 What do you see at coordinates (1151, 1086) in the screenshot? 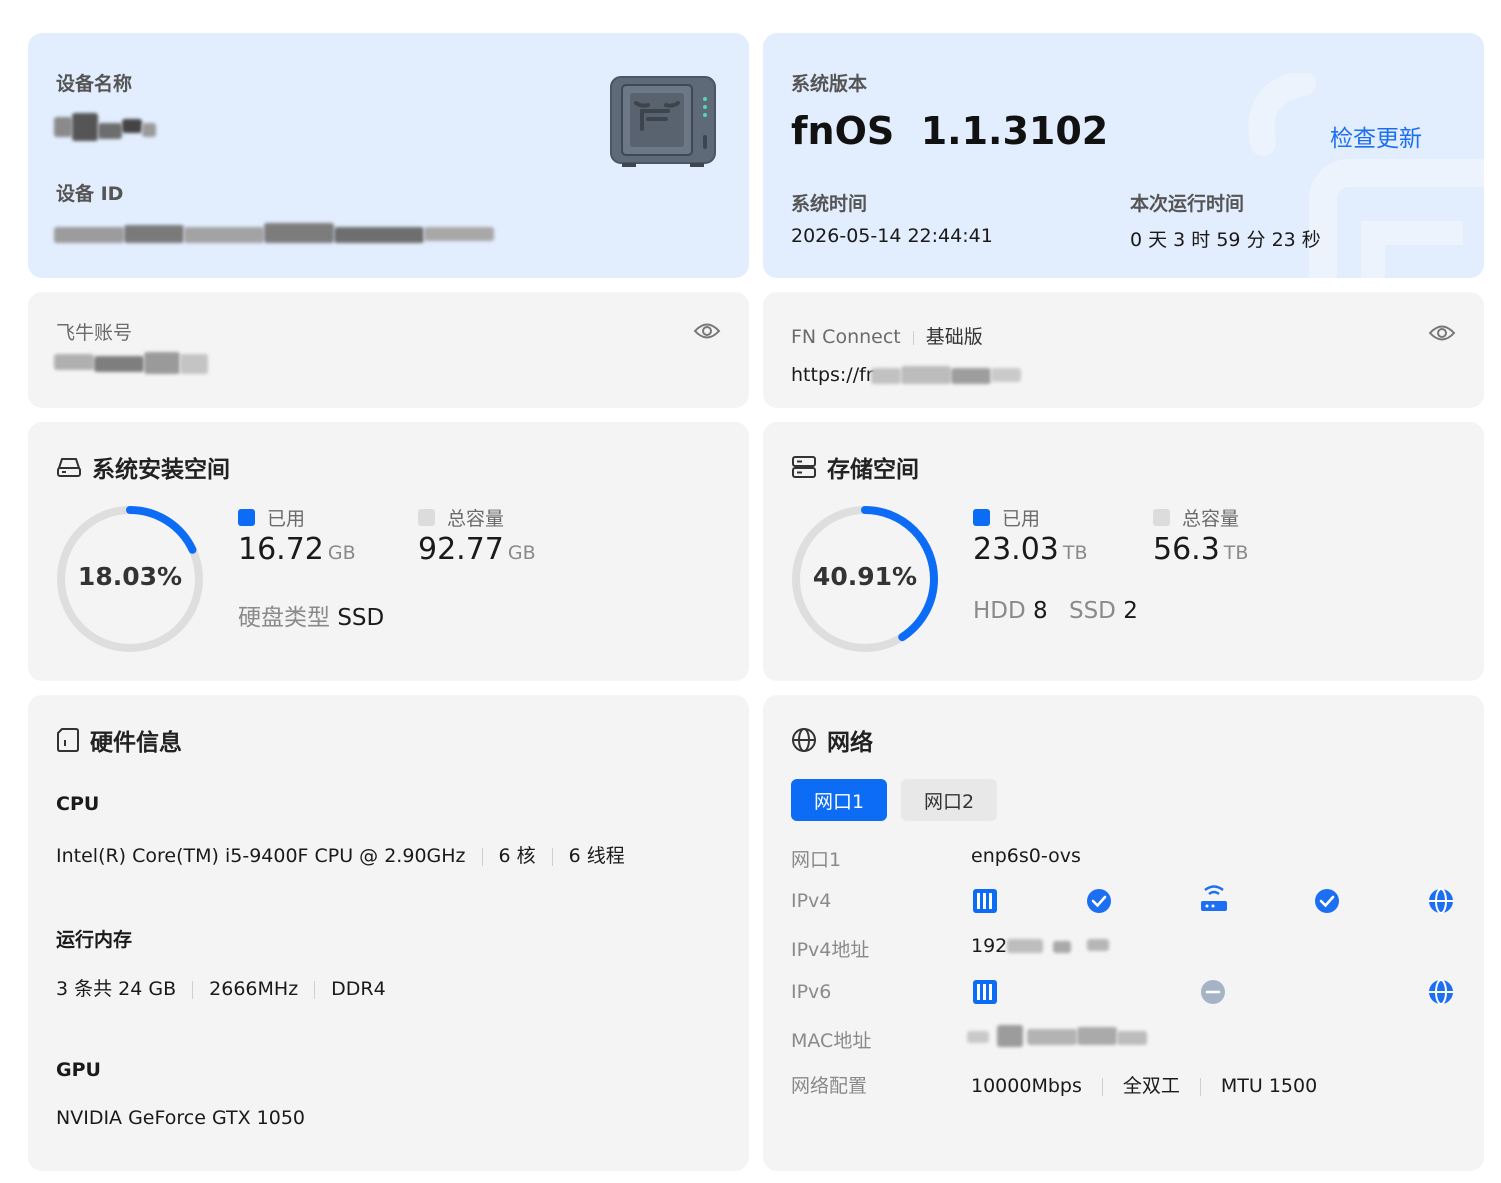
I see `duplex-mode: 全双工` at bounding box center [1151, 1086].